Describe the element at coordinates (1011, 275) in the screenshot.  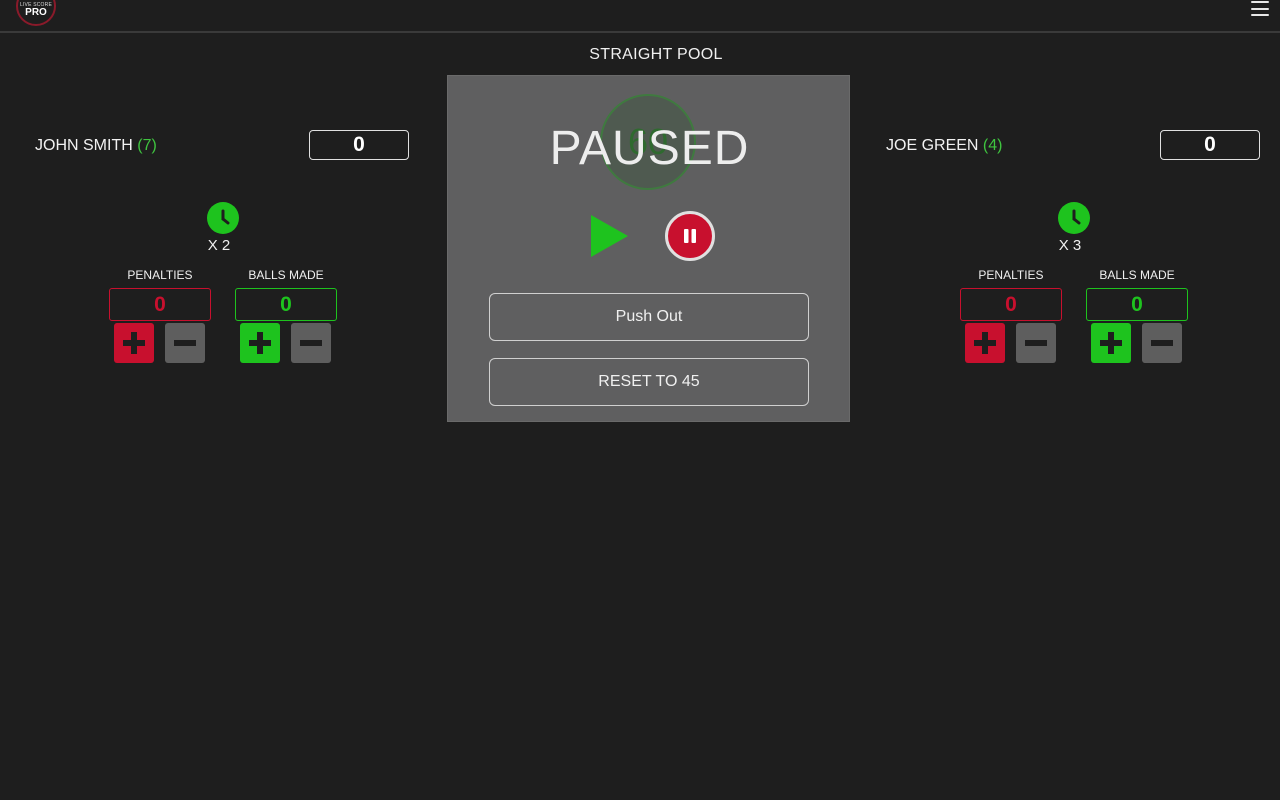
I see `player-2-penalties-label: PENALTIES` at that location.